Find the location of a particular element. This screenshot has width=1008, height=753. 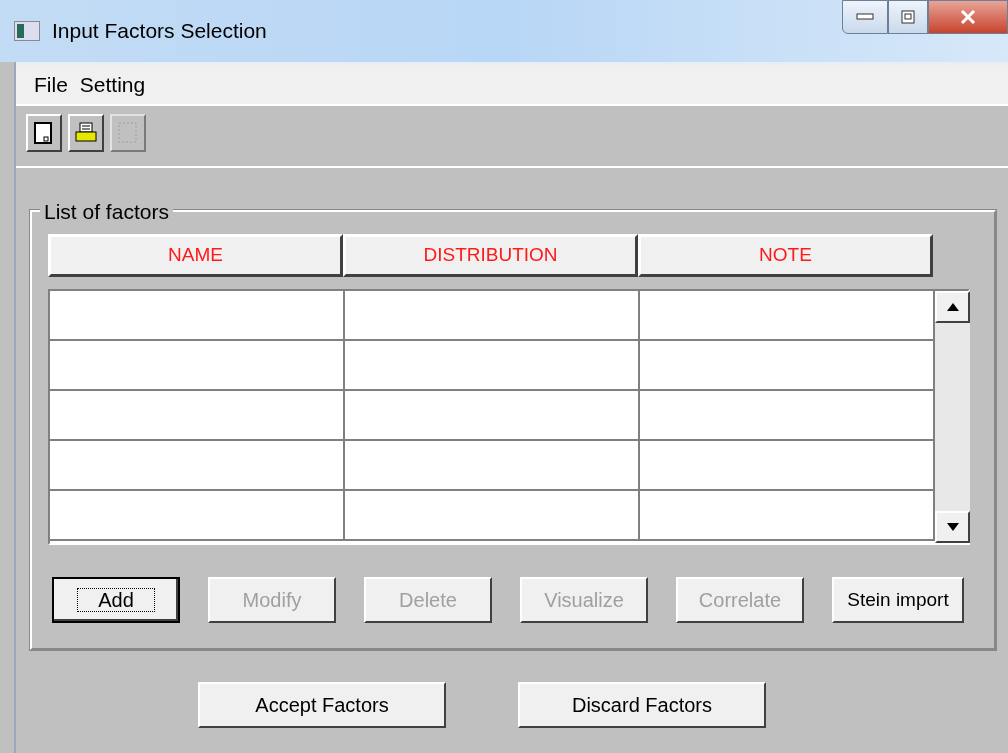

maximize-button is located at coordinates (908, 17).